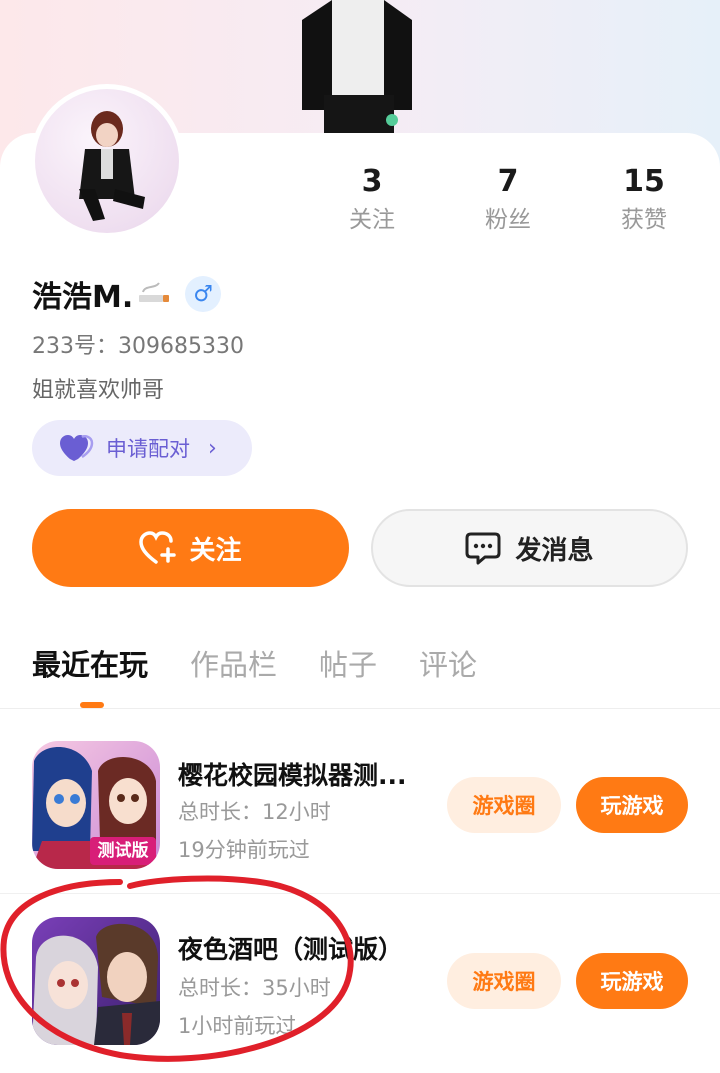  What do you see at coordinates (83, 297) in the screenshot?
I see `user-name: 浩浩M.` at bounding box center [83, 297].